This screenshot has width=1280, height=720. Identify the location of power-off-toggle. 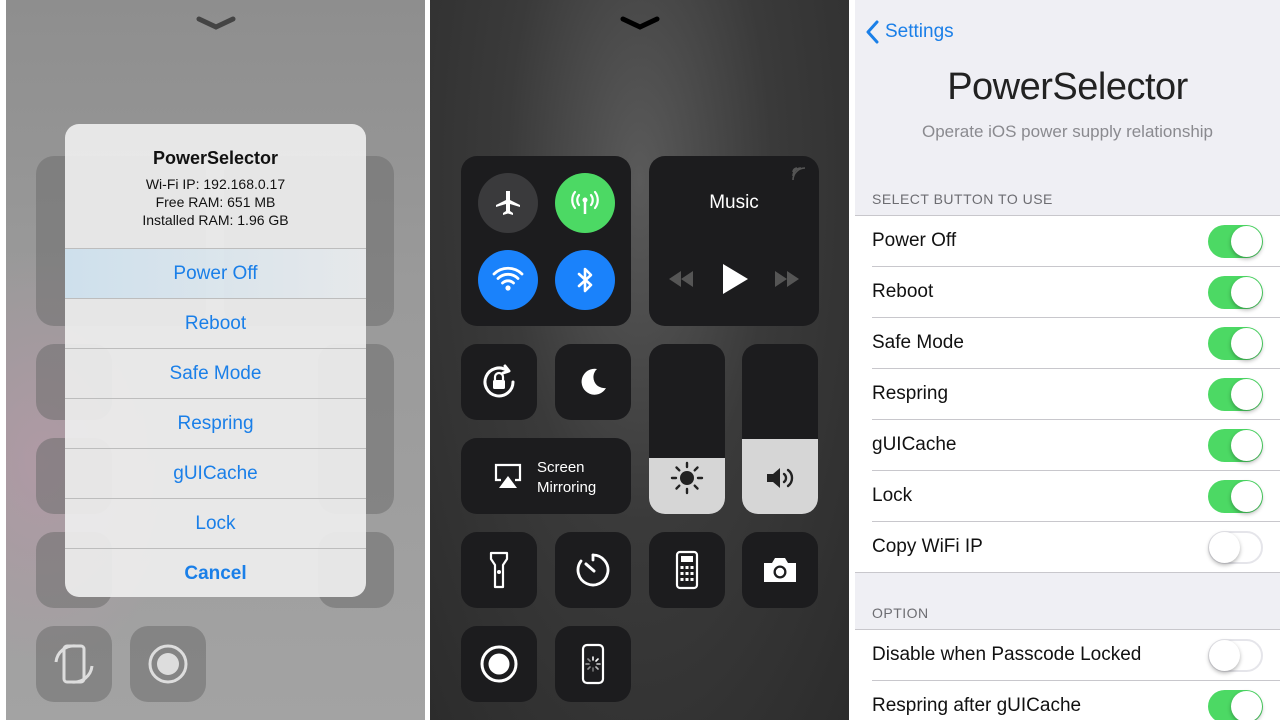
(1235, 241).